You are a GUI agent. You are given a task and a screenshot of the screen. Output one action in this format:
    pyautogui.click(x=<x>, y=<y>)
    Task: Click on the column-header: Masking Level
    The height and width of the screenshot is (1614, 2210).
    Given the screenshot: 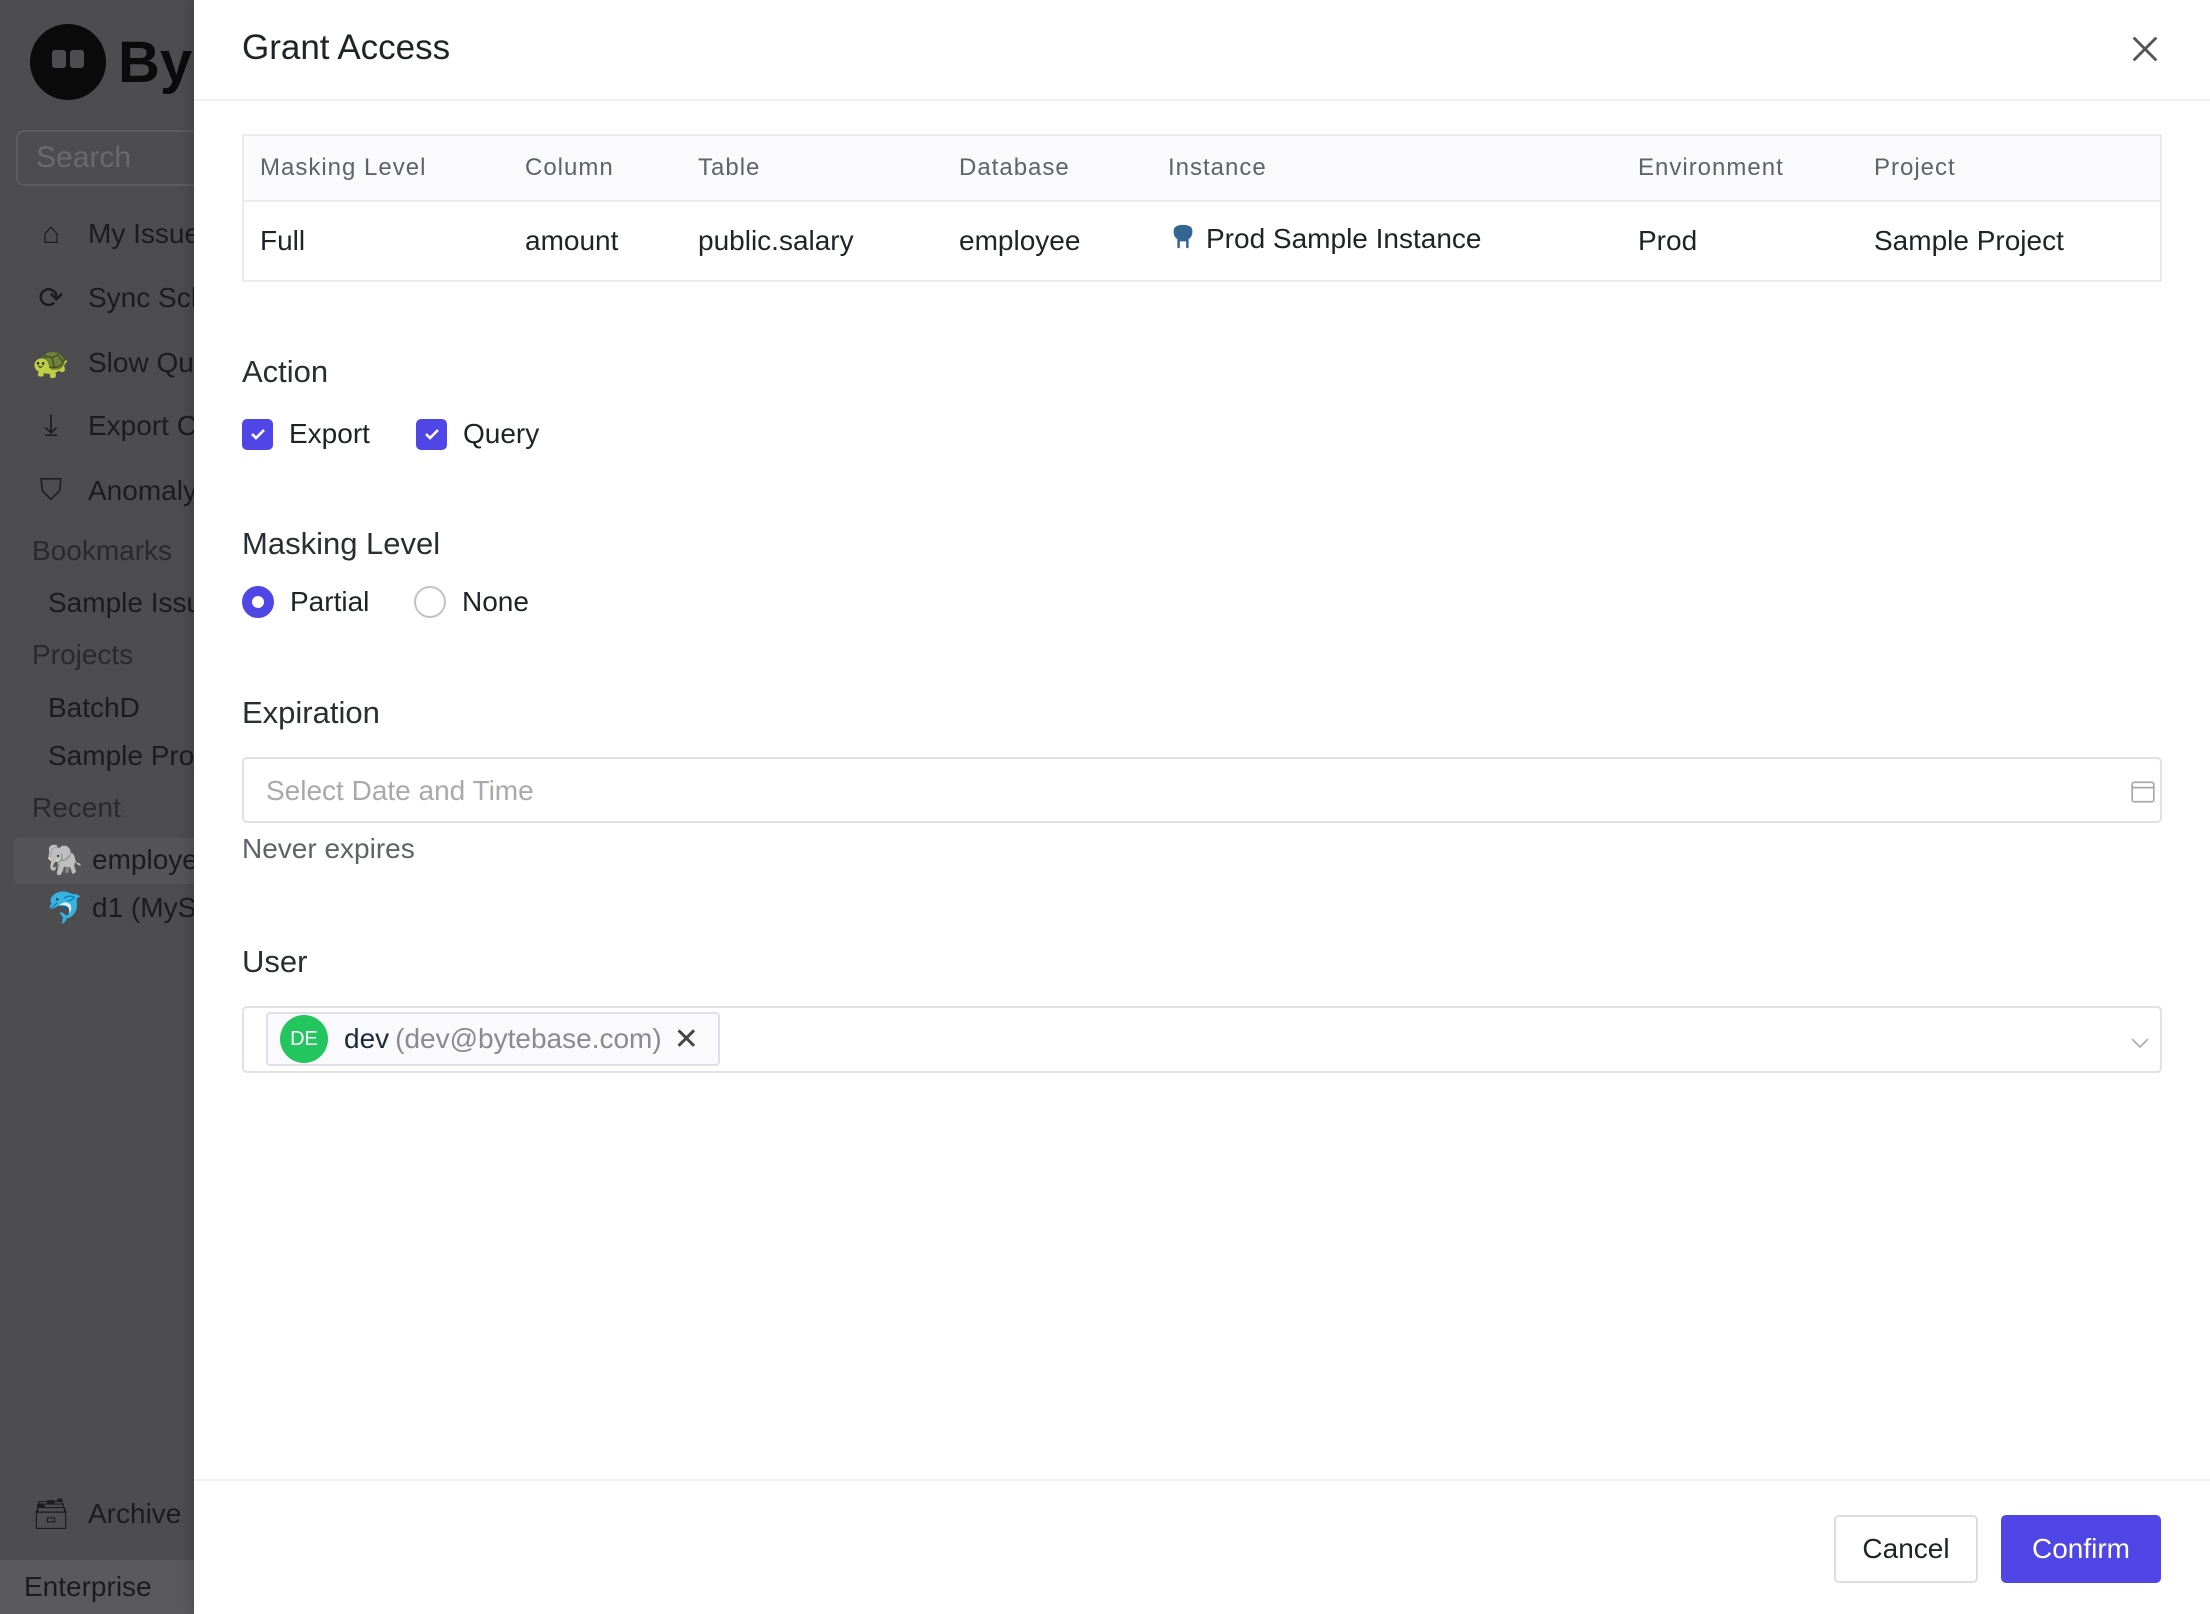 What is the action you would take?
    pyautogui.click(x=376, y=168)
    